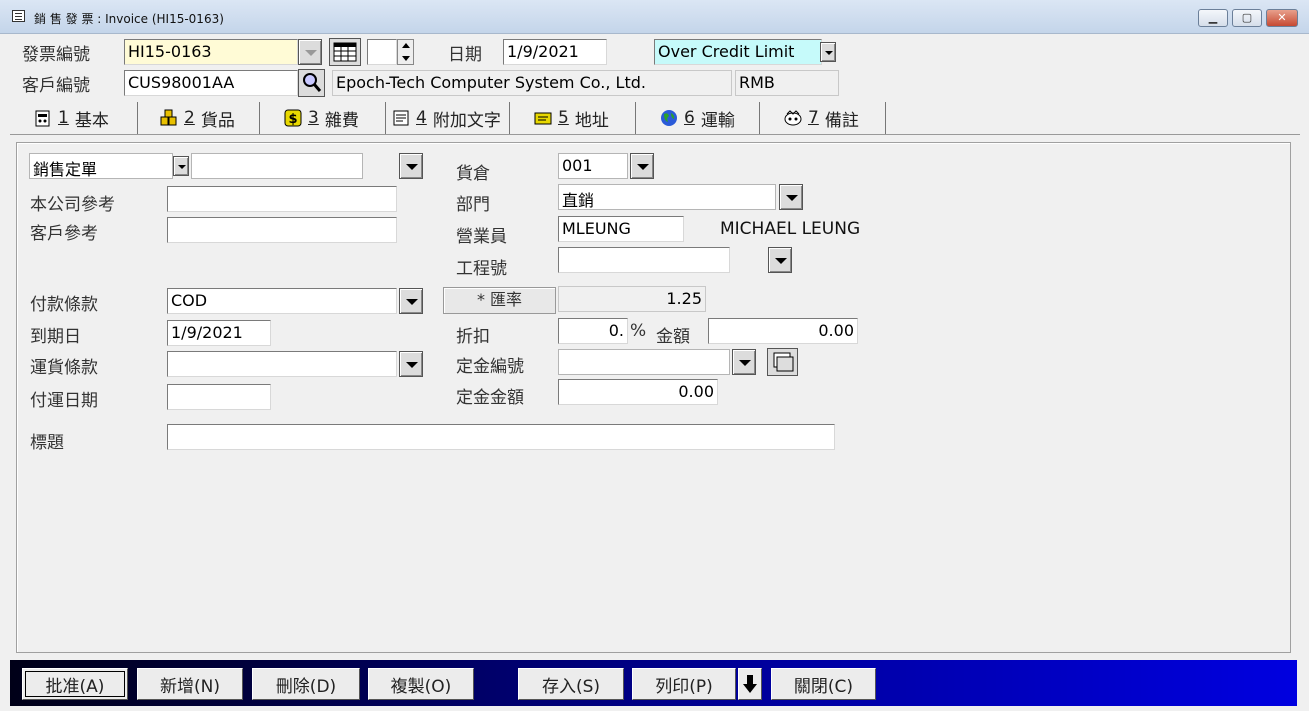 The width and height of the screenshot is (1309, 711). I want to click on customer-no-label: 客戶編號, so click(56, 86).